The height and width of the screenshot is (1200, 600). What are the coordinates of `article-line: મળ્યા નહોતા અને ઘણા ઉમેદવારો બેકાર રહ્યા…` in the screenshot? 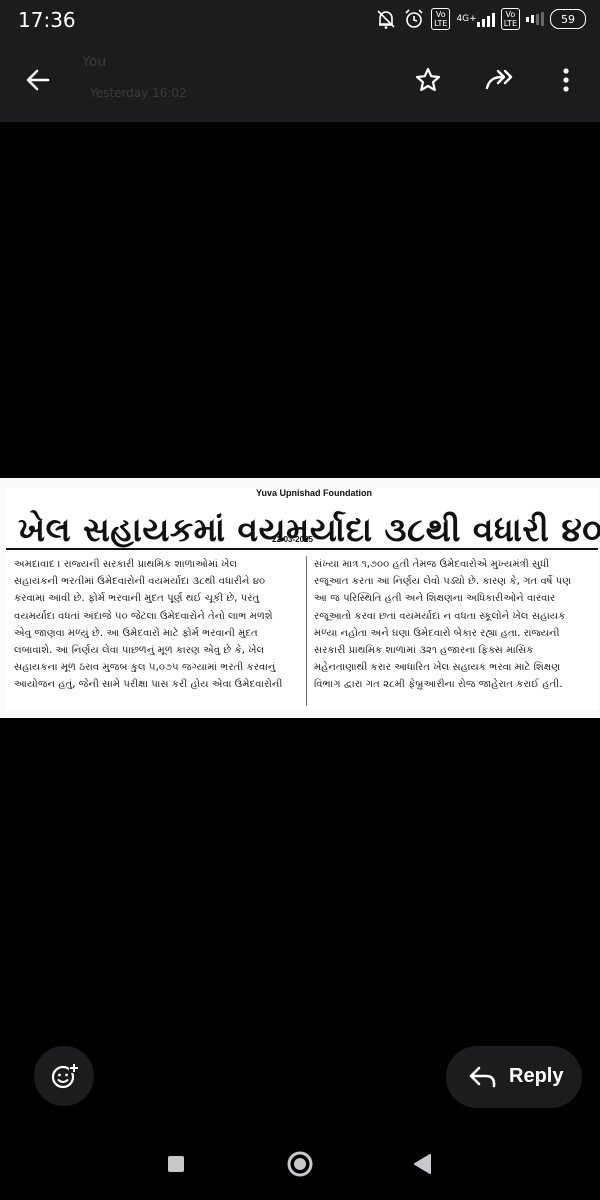 It's located at (437, 633).